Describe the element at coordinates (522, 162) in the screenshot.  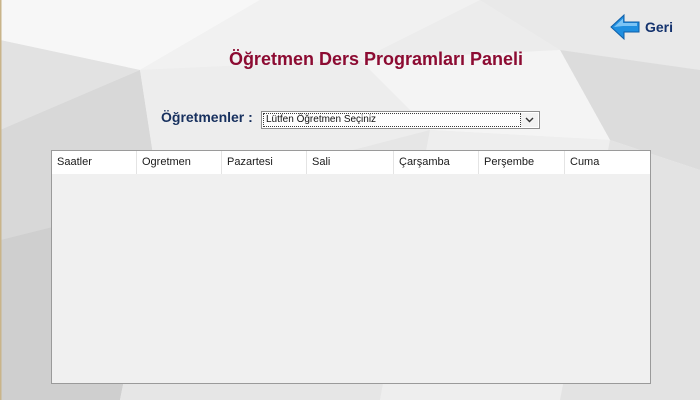
I see `column-header-persembe: Perşembe` at that location.